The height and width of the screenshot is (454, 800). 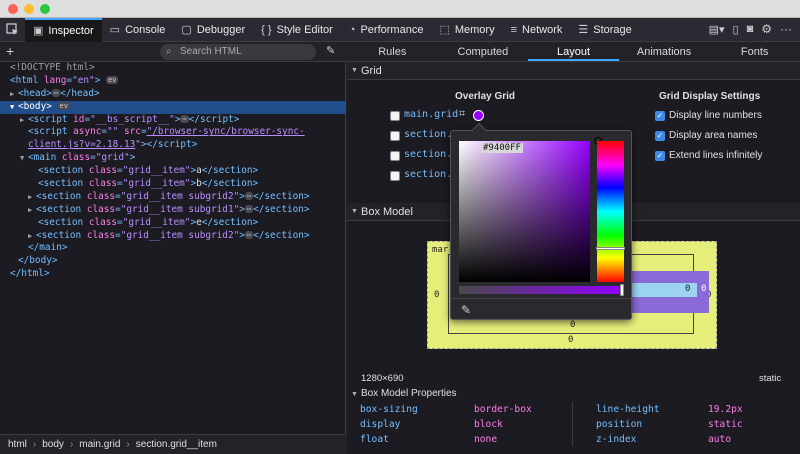 What do you see at coordinates (466, 30) in the screenshot?
I see `tab-memory: ⬚ Memory` at bounding box center [466, 30].